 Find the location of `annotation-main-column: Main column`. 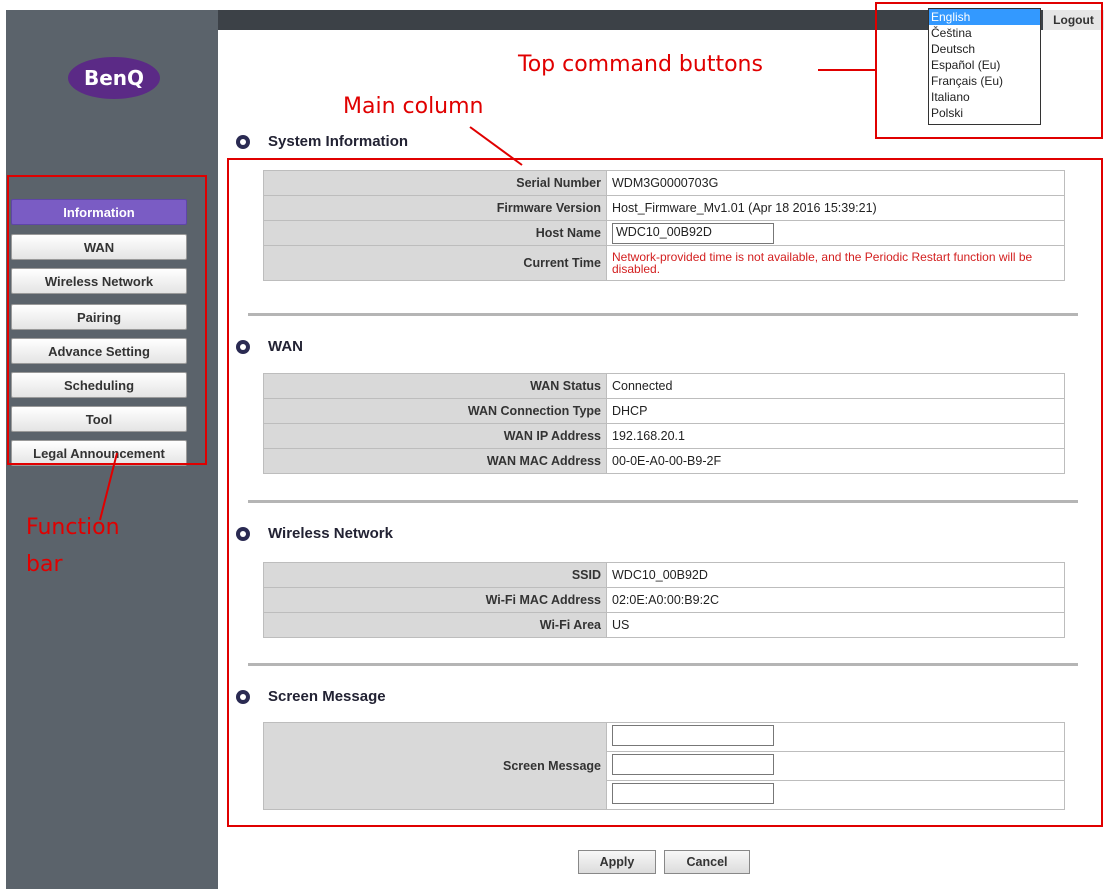

annotation-main-column: Main column is located at coordinates (413, 106).